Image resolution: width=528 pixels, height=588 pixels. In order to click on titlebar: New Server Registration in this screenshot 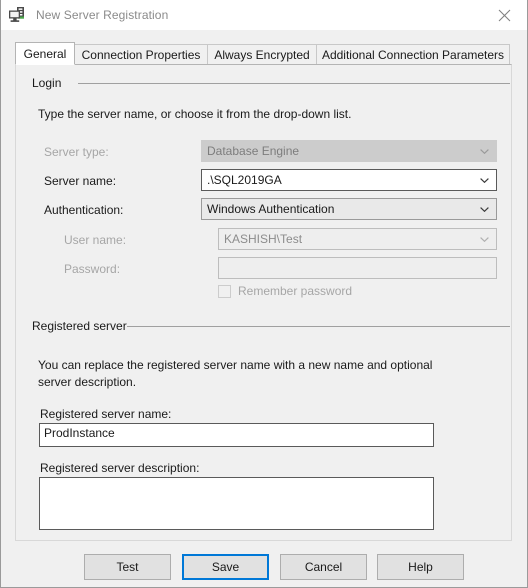, I will do `click(264, 15)`.